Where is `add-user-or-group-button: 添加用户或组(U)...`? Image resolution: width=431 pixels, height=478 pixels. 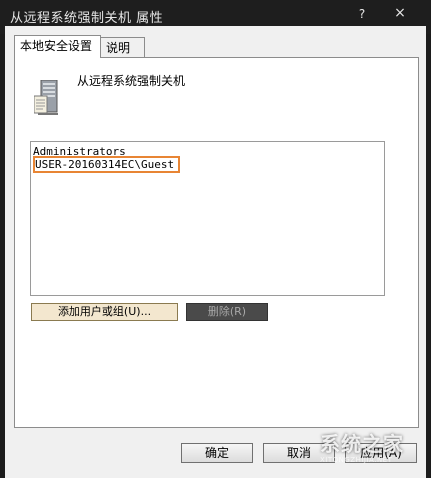 add-user-or-group-button: 添加用户或组(U)... is located at coordinates (104, 312).